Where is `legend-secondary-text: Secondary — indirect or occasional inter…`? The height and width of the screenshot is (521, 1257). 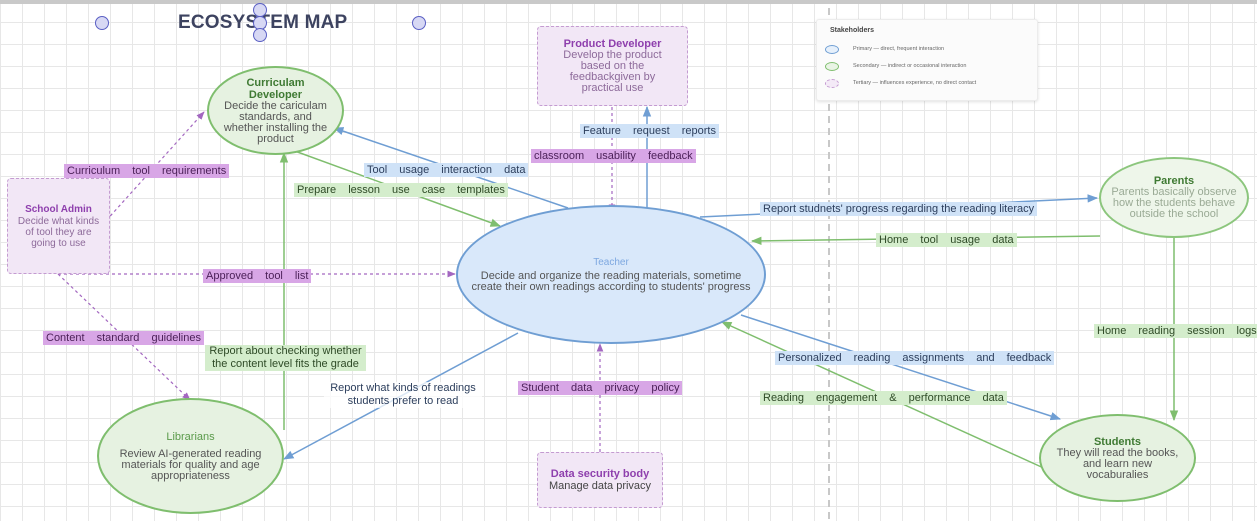
legend-secondary-text: Secondary — indirect or occasional inter… is located at coordinates (910, 66).